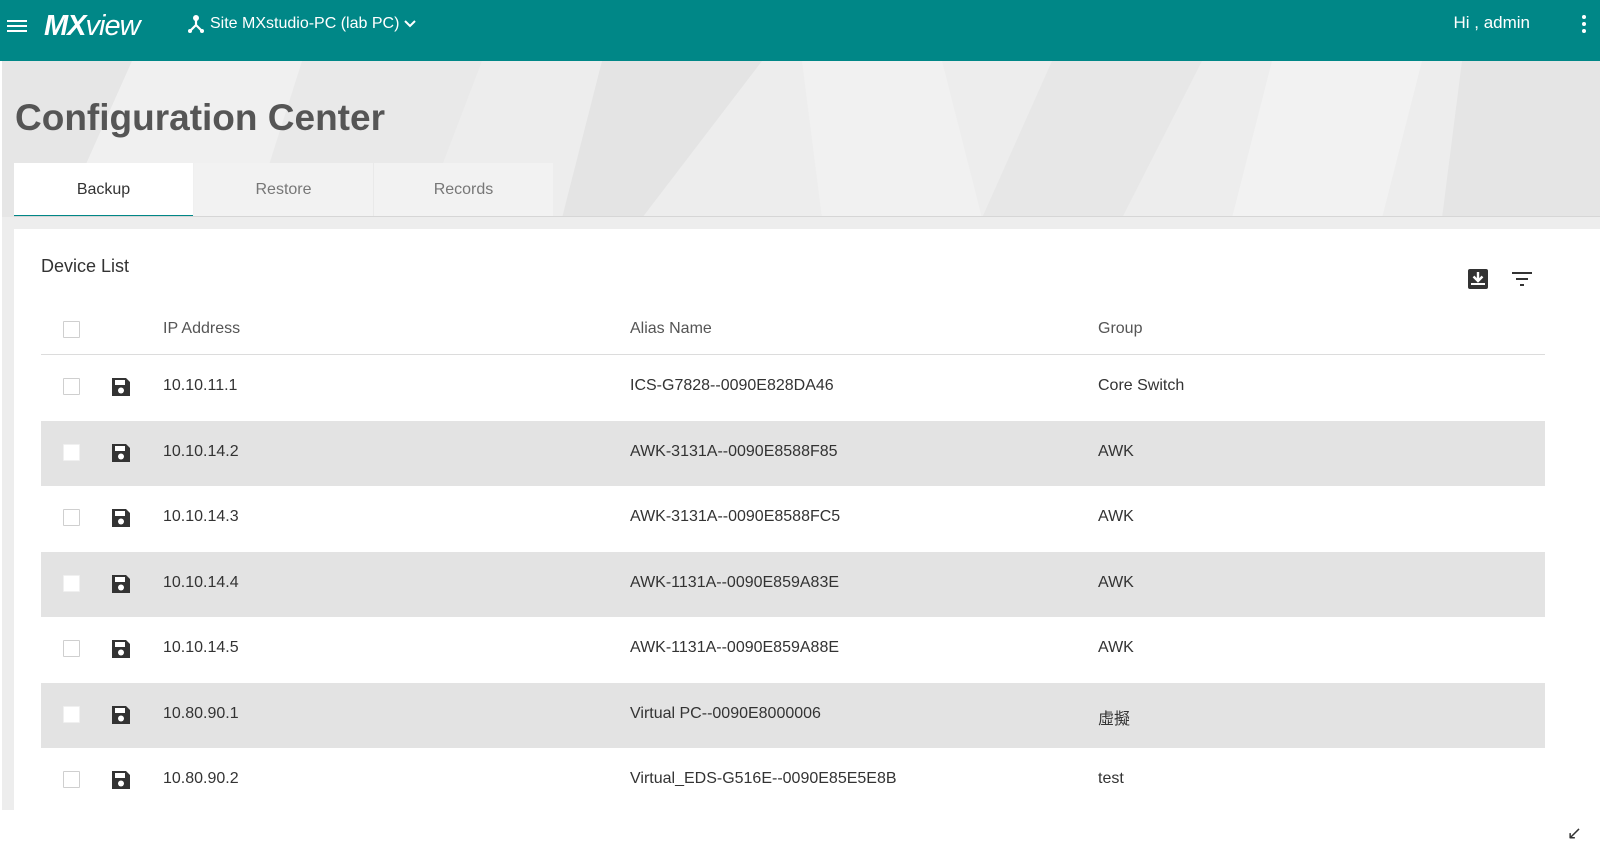 The image size is (1600, 862). What do you see at coordinates (1574, 833) in the screenshot?
I see `resize-corner-icon: ↙` at bounding box center [1574, 833].